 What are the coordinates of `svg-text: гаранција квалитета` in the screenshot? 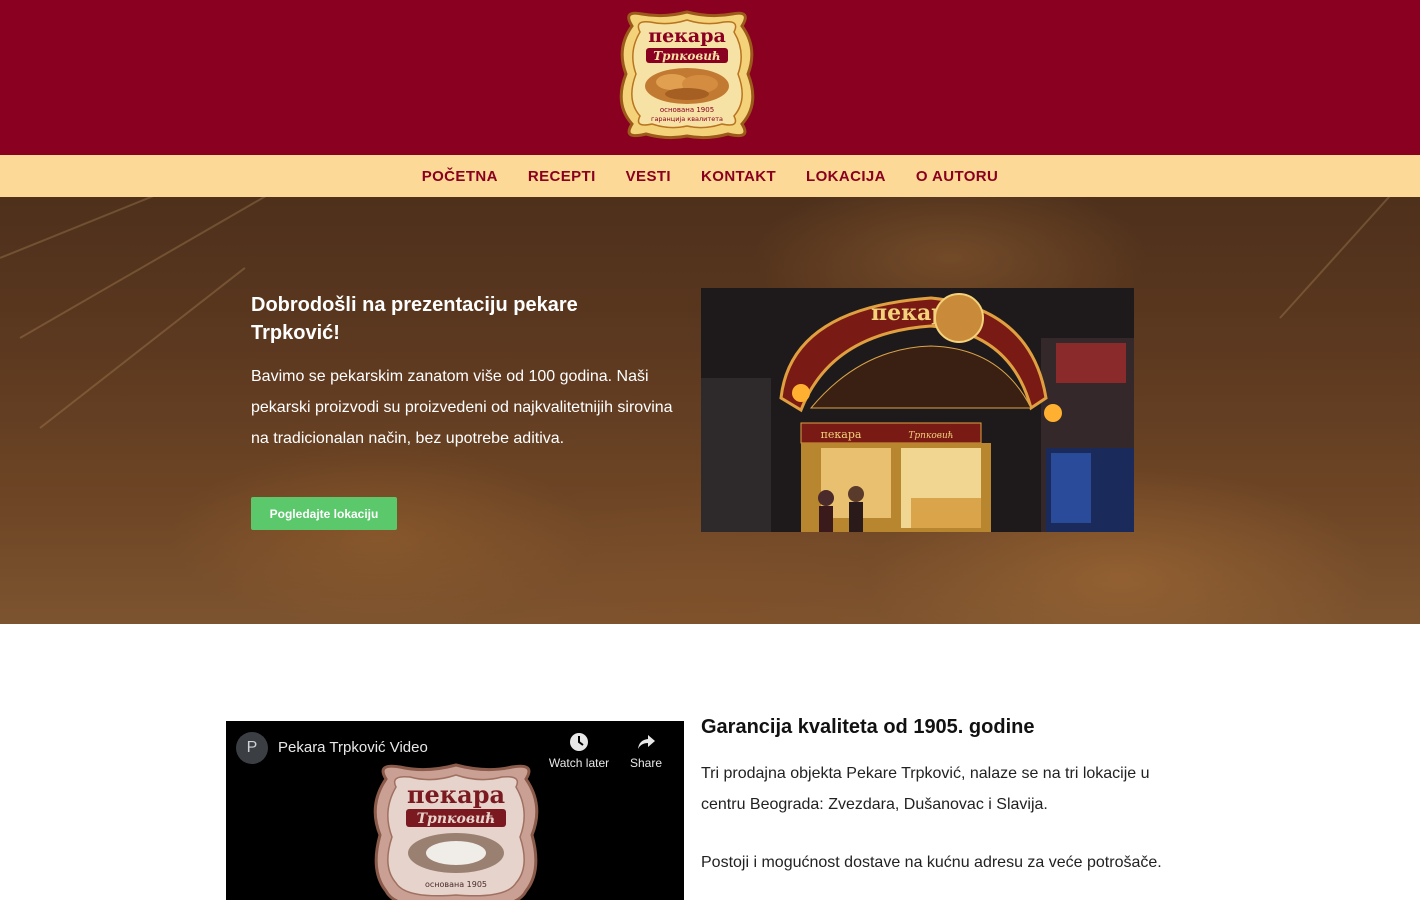 It's located at (687, 119).